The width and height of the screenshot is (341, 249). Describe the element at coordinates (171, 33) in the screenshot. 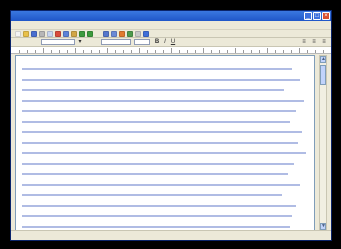

I see `standard-toolbar` at that location.